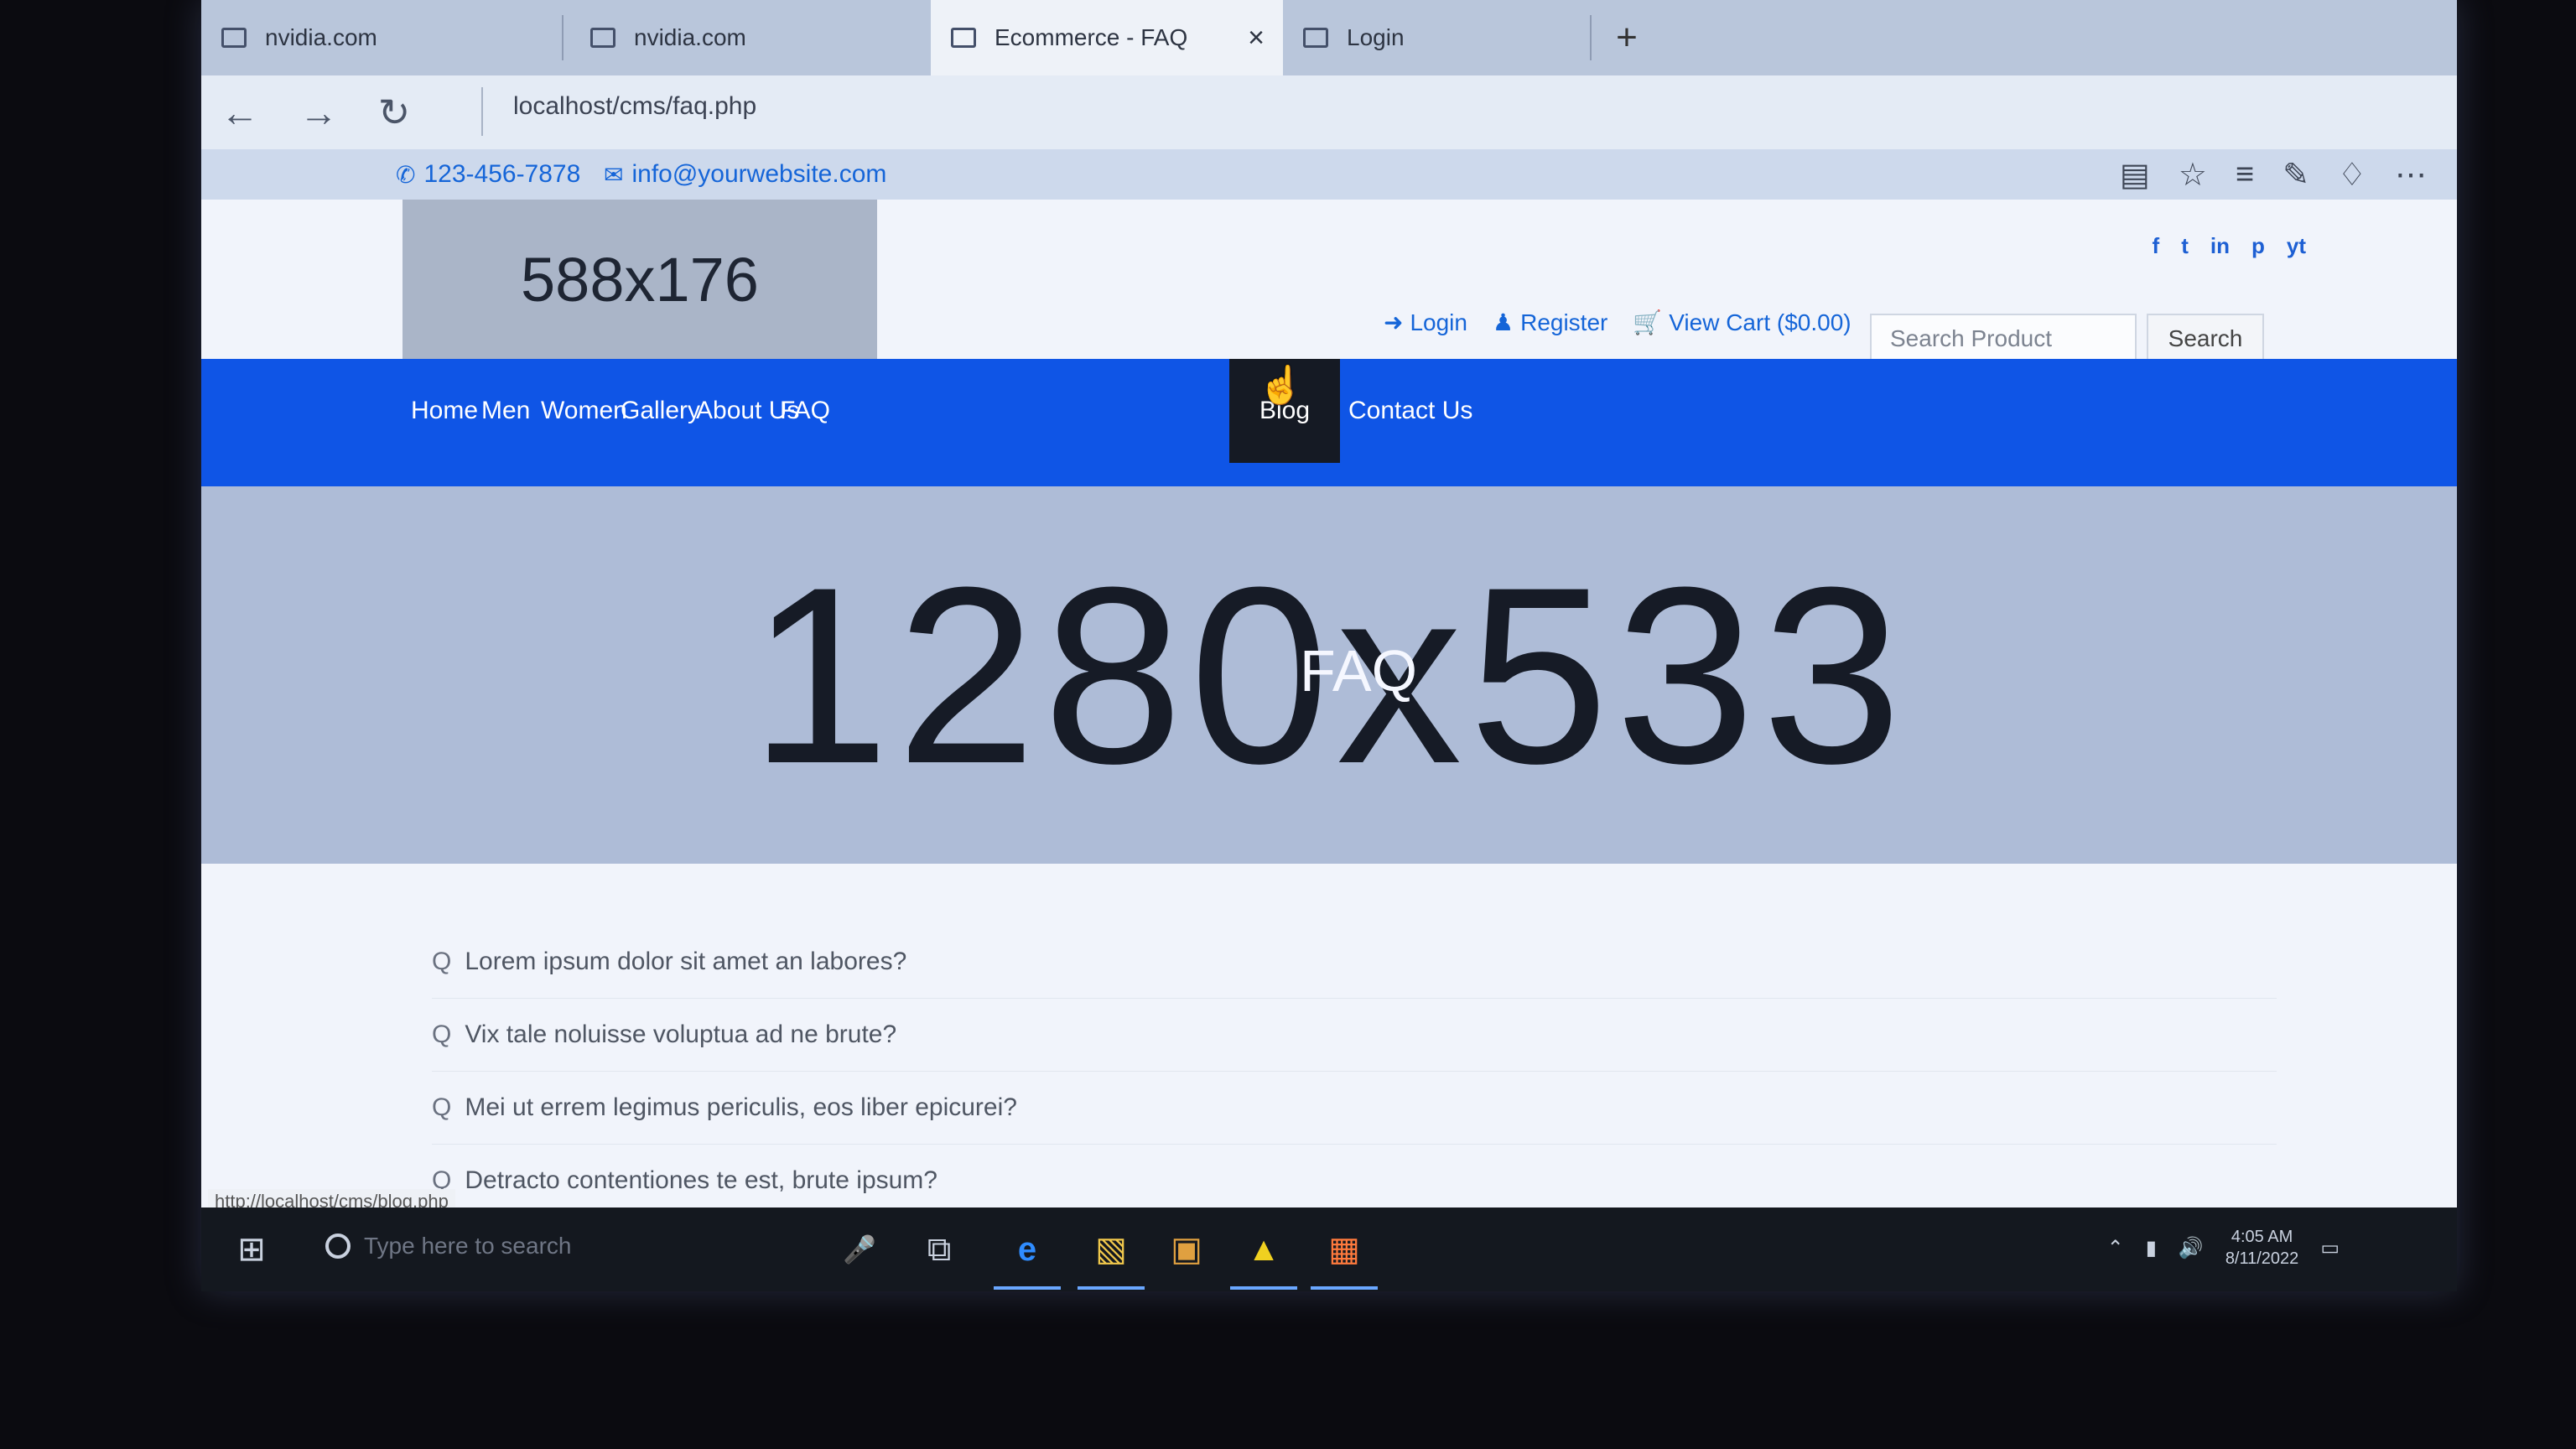  Describe the element at coordinates (660, 411) in the screenshot. I see `nav-gallery: Gallery` at that location.